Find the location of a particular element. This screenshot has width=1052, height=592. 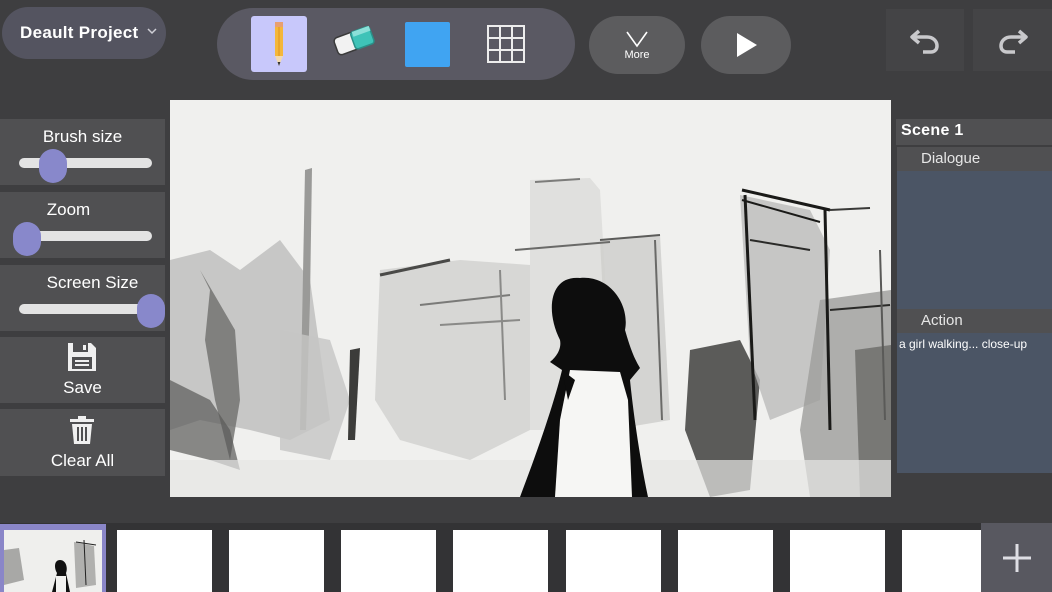

clear-all-label: Clear All is located at coordinates (82, 460).